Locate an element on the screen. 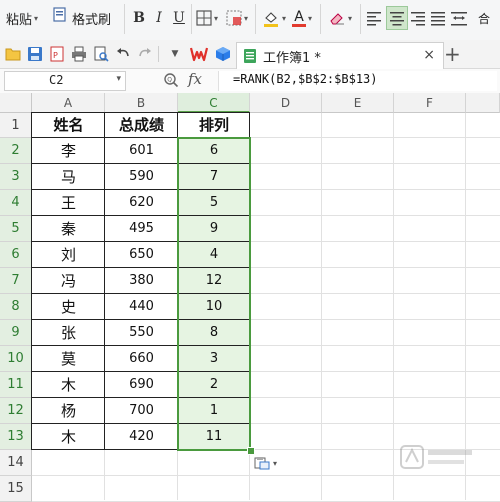 This screenshot has height=502, width=500. score-cell: 601 is located at coordinates (141, 151).